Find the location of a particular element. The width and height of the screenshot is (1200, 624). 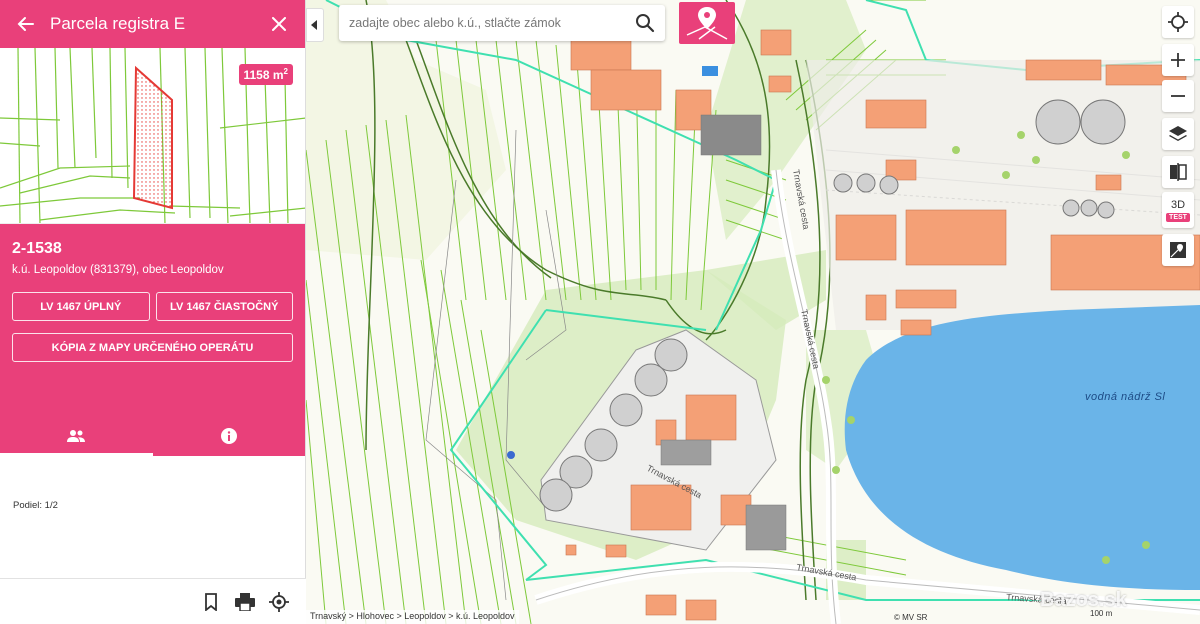

close-icon is located at coordinates (279, 24).